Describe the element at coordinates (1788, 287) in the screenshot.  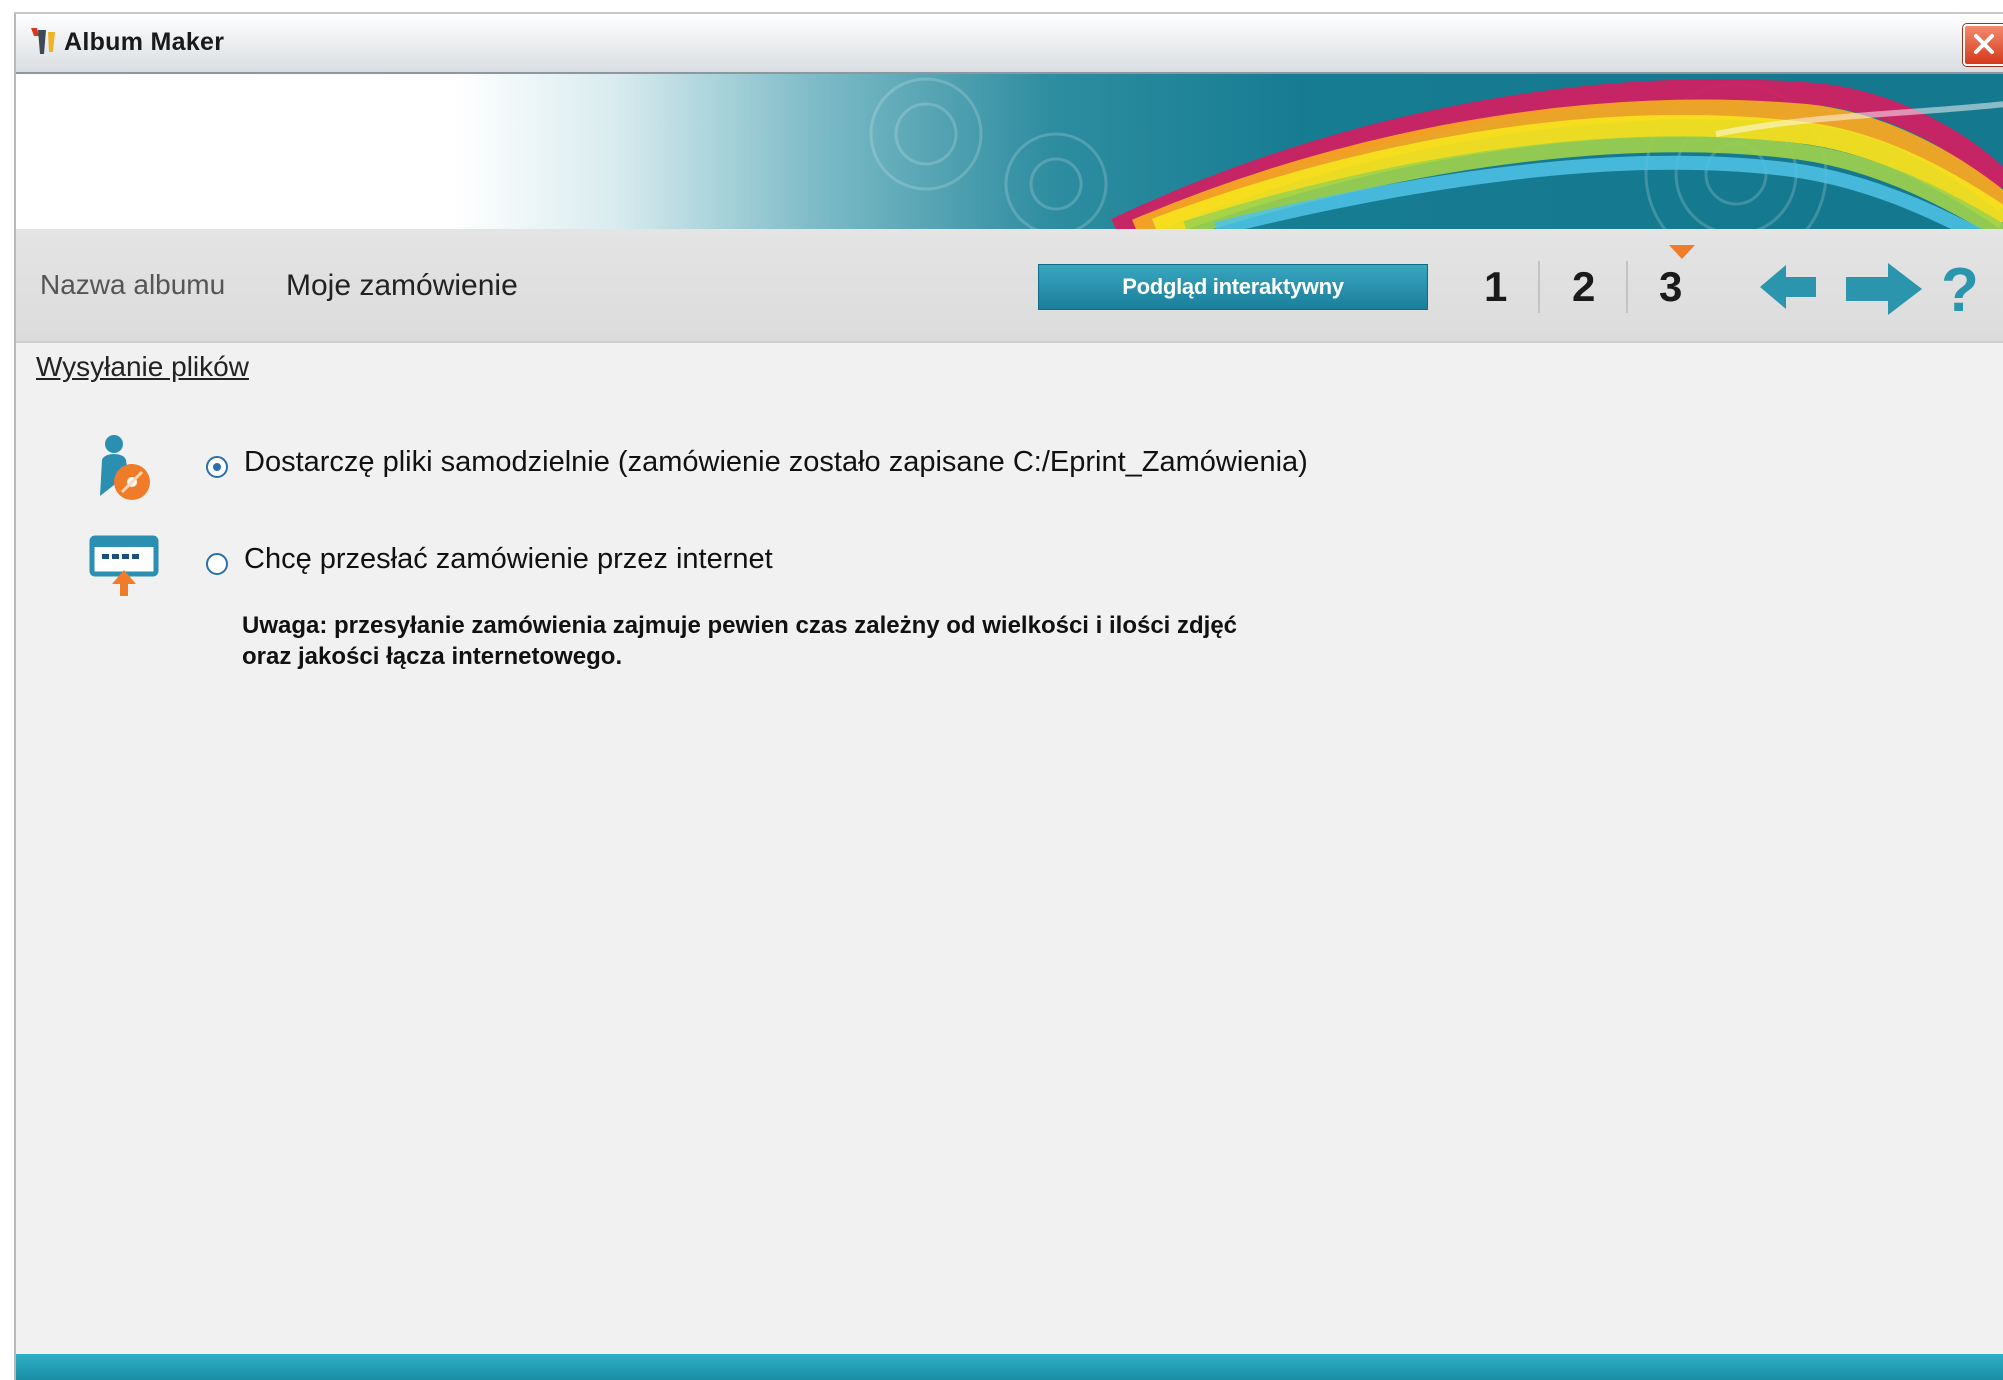
I see `back-arrow-icon` at that location.